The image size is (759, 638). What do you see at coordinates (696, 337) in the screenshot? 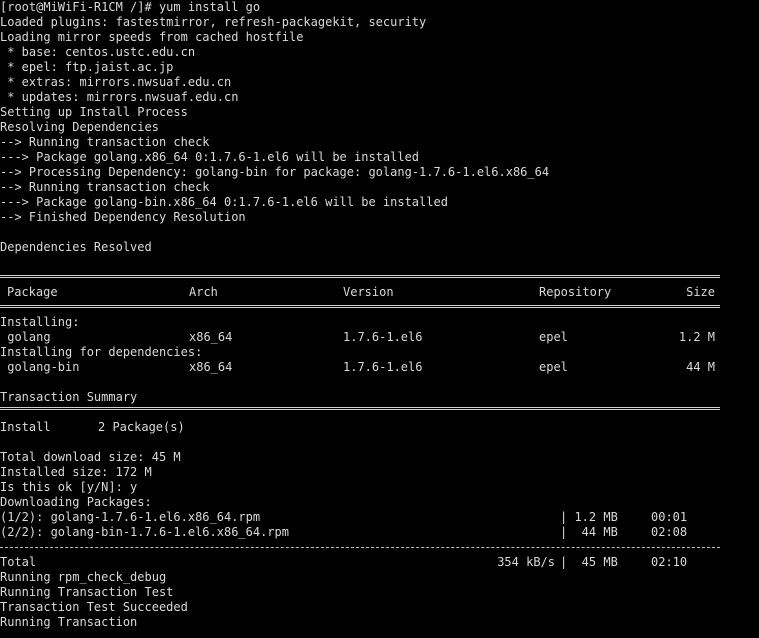
I see `table-cell-size: 1.2 M` at bounding box center [696, 337].